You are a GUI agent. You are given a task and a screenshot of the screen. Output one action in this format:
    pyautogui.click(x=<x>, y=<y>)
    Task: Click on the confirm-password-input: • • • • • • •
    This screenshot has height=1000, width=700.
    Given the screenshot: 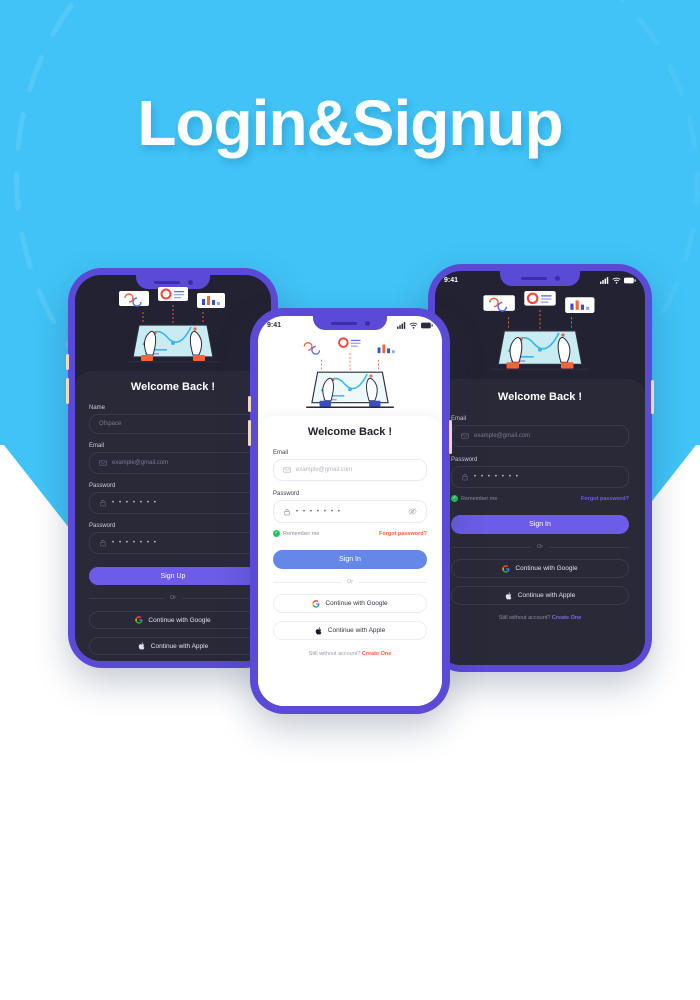 What is the action you would take?
    pyautogui.click(x=173, y=543)
    